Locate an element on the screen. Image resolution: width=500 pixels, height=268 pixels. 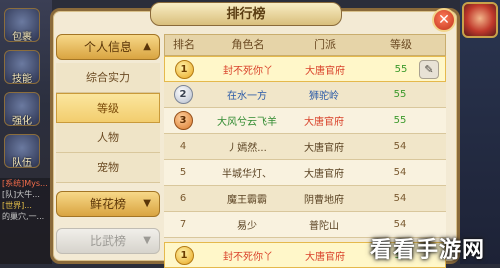
header-name: 角色名 is located at coordinates (248, 44).